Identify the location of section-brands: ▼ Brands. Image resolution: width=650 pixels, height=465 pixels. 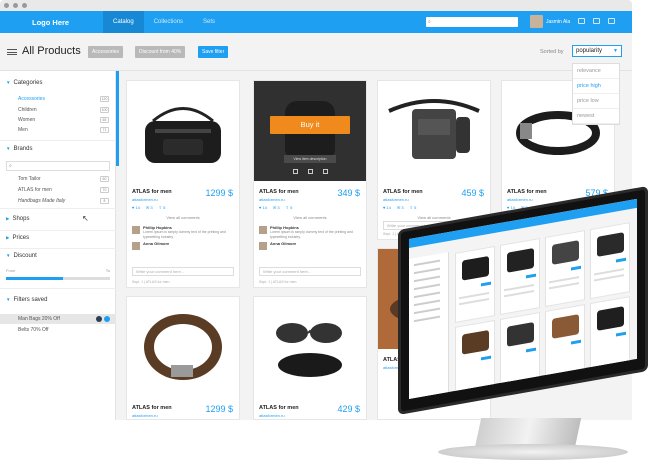
(19, 149).